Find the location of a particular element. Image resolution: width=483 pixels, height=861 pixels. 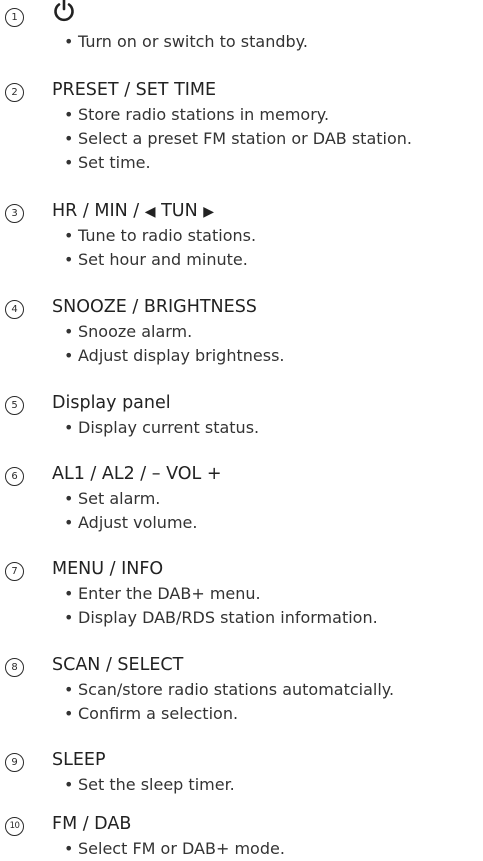

bullet: Enter the DAB+ menu. is located at coordinates (221, 594).